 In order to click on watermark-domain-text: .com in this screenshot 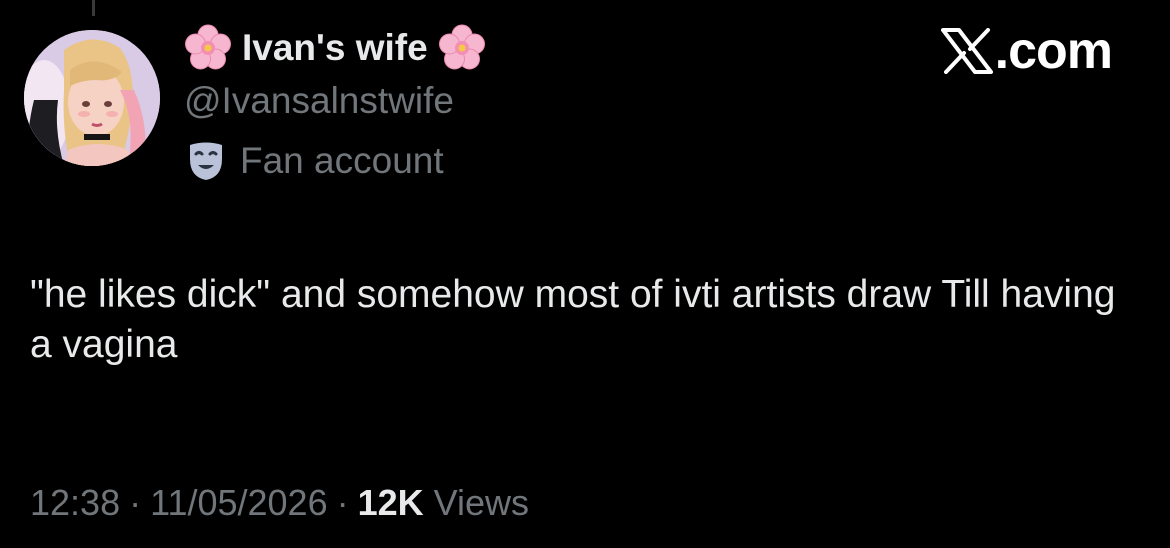, I will do `click(1053, 51)`.